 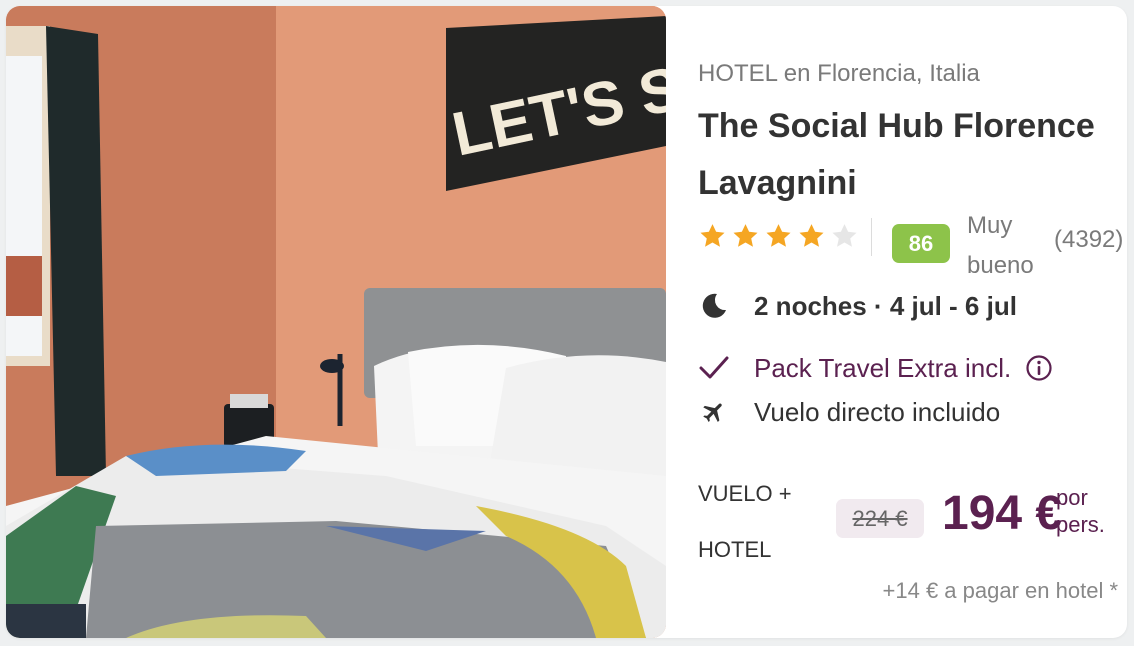 I want to click on price: 194 €, so click(x=1002, y=513).